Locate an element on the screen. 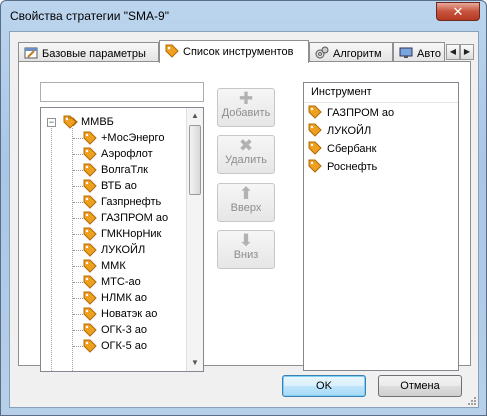 The height and width of the screenshot is (416, 487). add-button: ✚ Добавить is located at coordinates (246, 107).